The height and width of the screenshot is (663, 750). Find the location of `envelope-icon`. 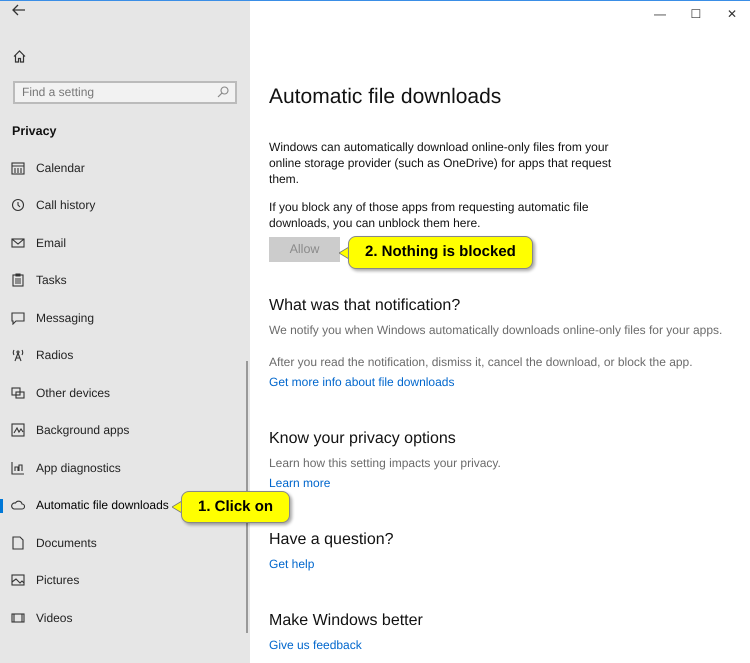

envelope-icon is located at coordinates (18, 243).